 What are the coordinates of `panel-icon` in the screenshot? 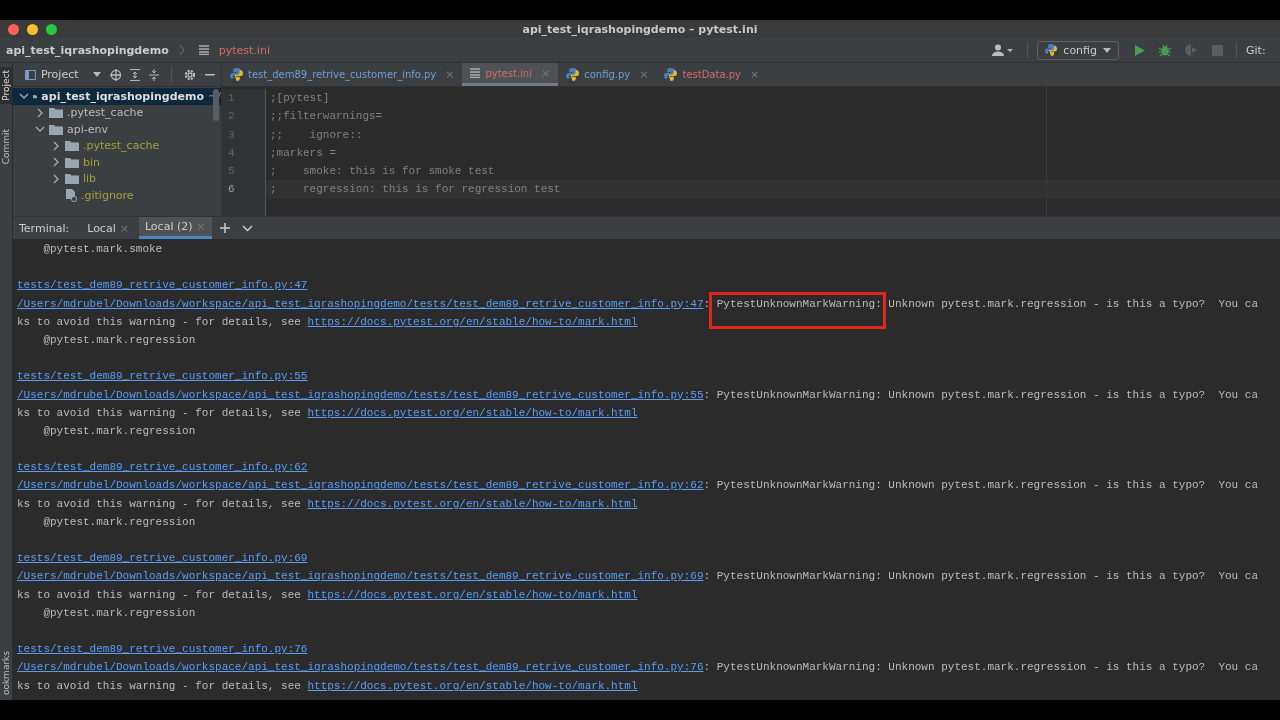 It's located at (30, 74).